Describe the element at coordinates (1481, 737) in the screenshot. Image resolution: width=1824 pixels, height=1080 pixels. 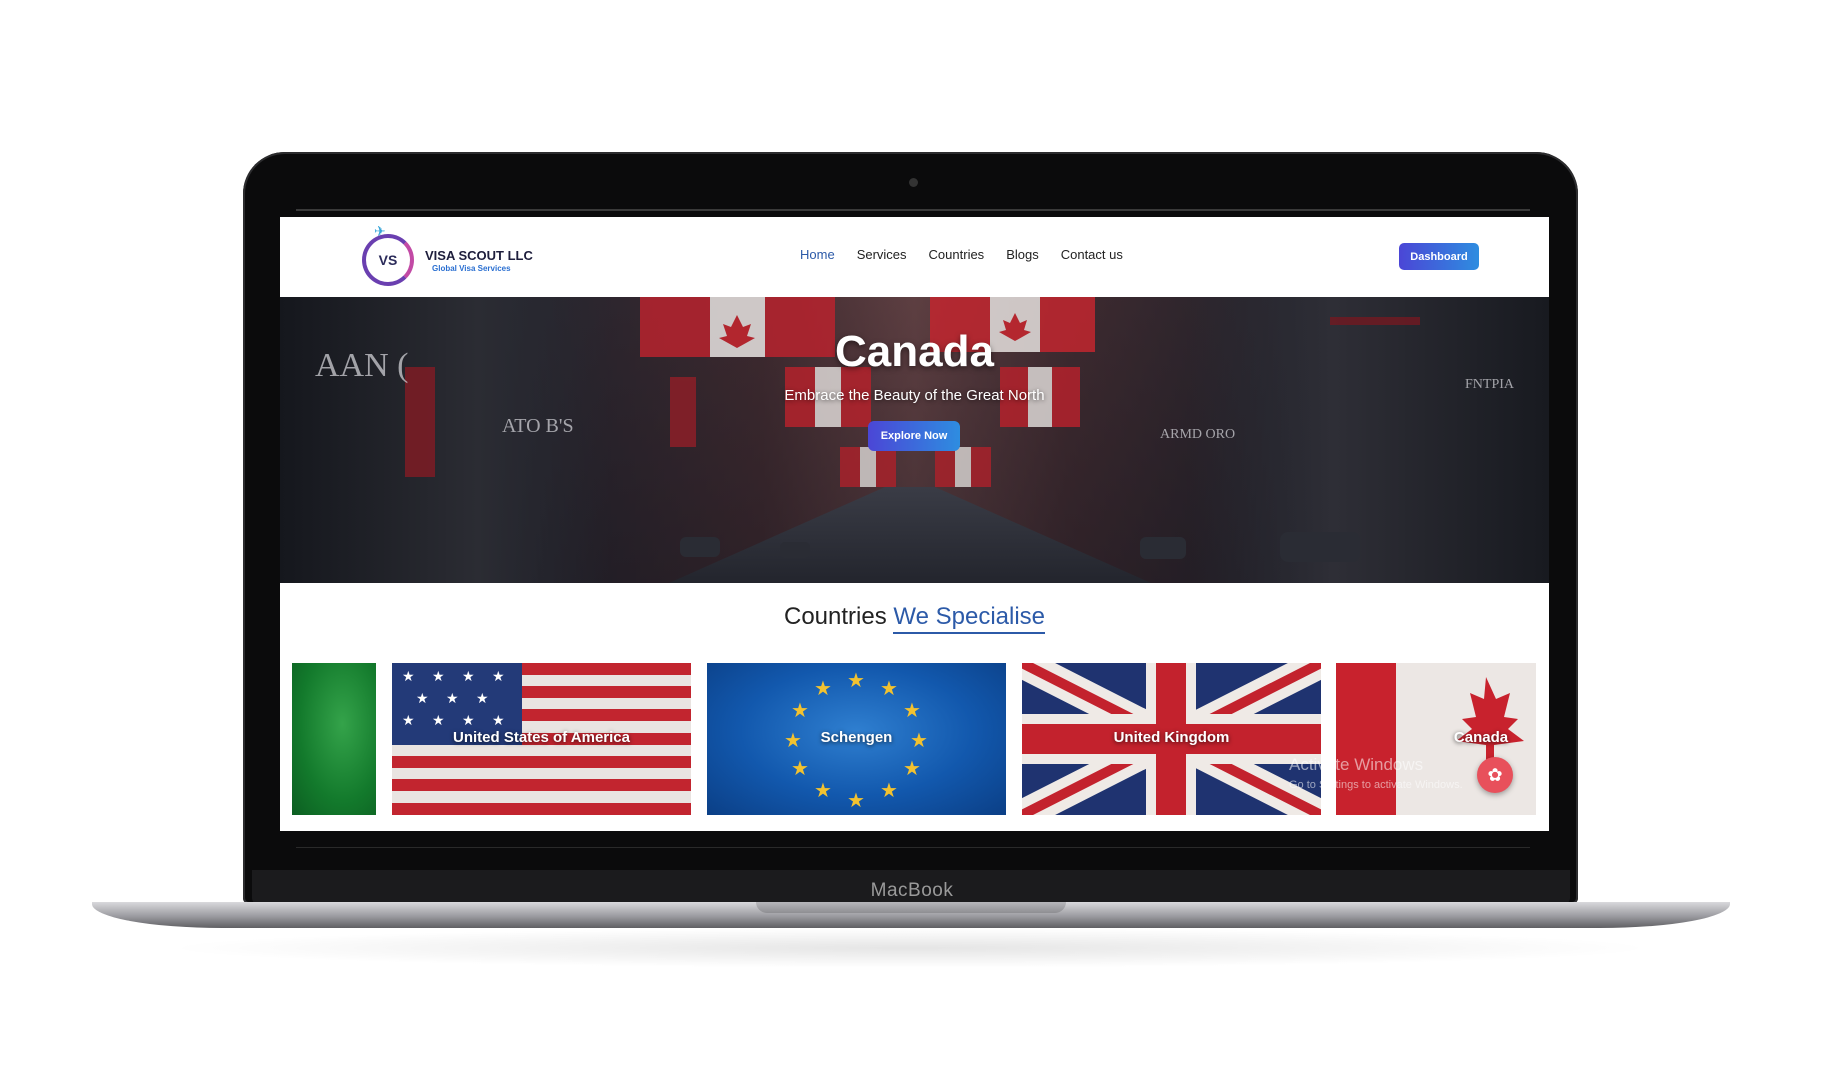
I see `country-card-label: Canada` at that location.